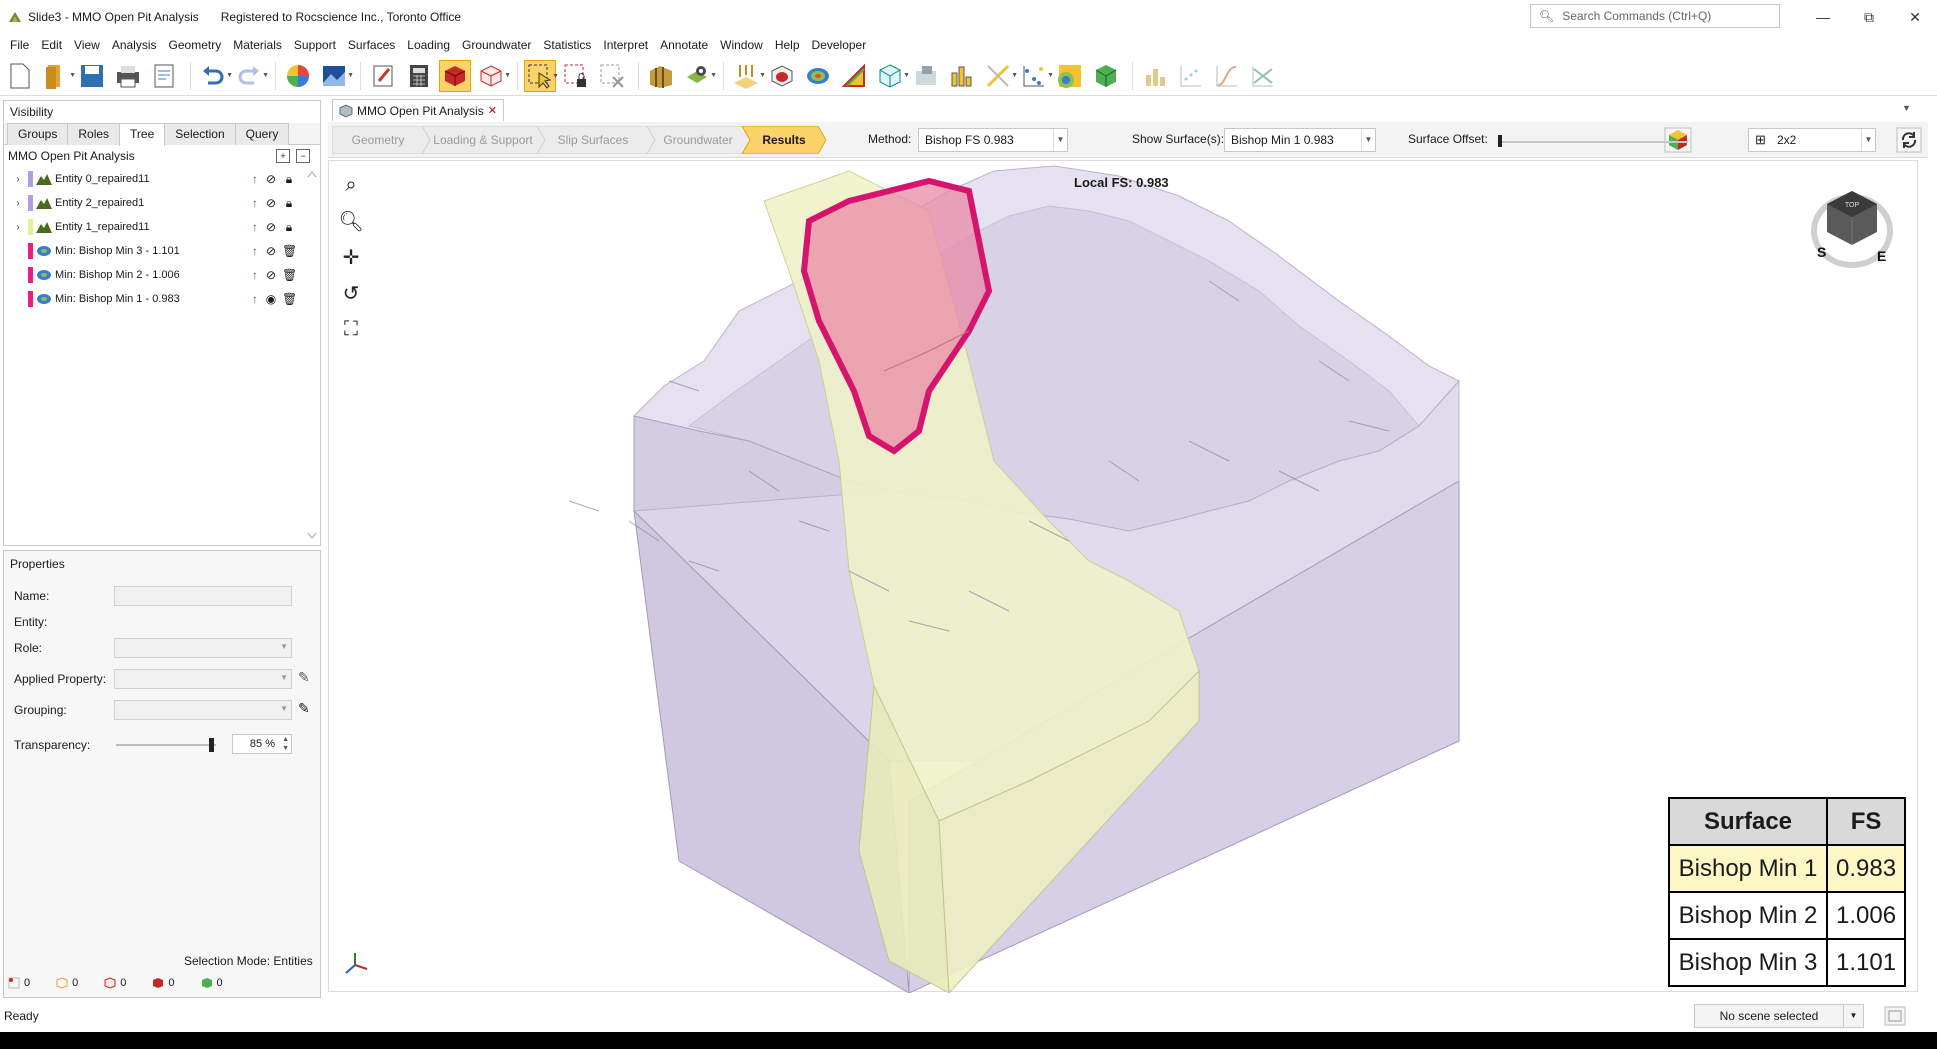  What do you see at coordinates (94, 134) in the screenshot?
I see `tab-roles: Roles` at bounding box center [94, 134].